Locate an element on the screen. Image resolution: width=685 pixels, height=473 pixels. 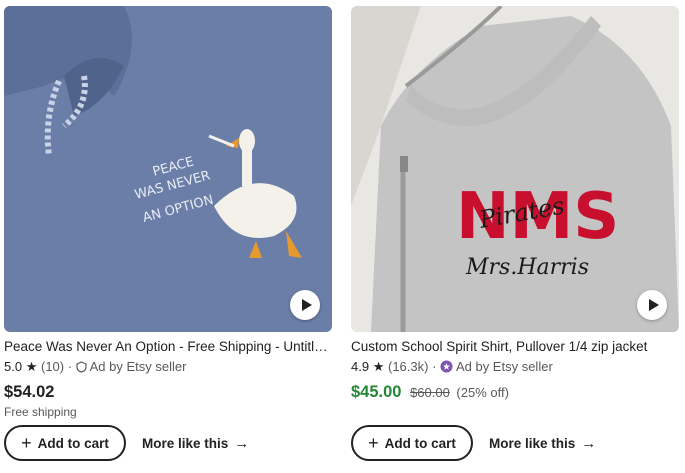
discount-label: (25% off) is located at coordinates (482, 392).